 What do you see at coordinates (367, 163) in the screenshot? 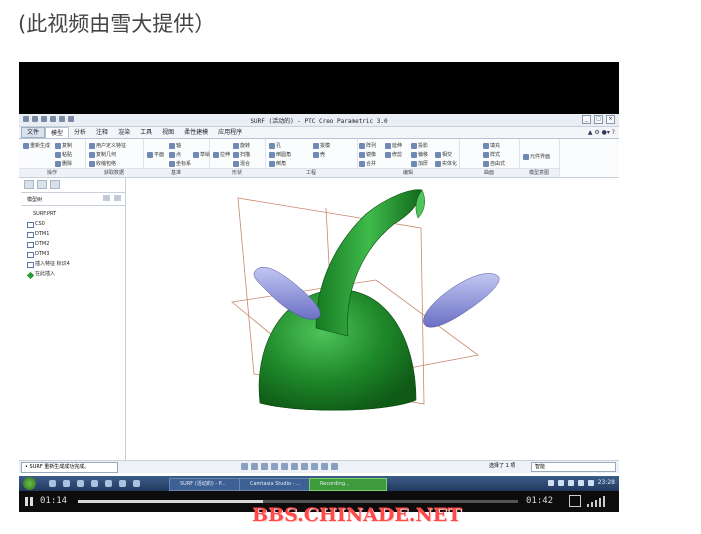
I see `merge-button: 合并` at bounding box center [367, 163].